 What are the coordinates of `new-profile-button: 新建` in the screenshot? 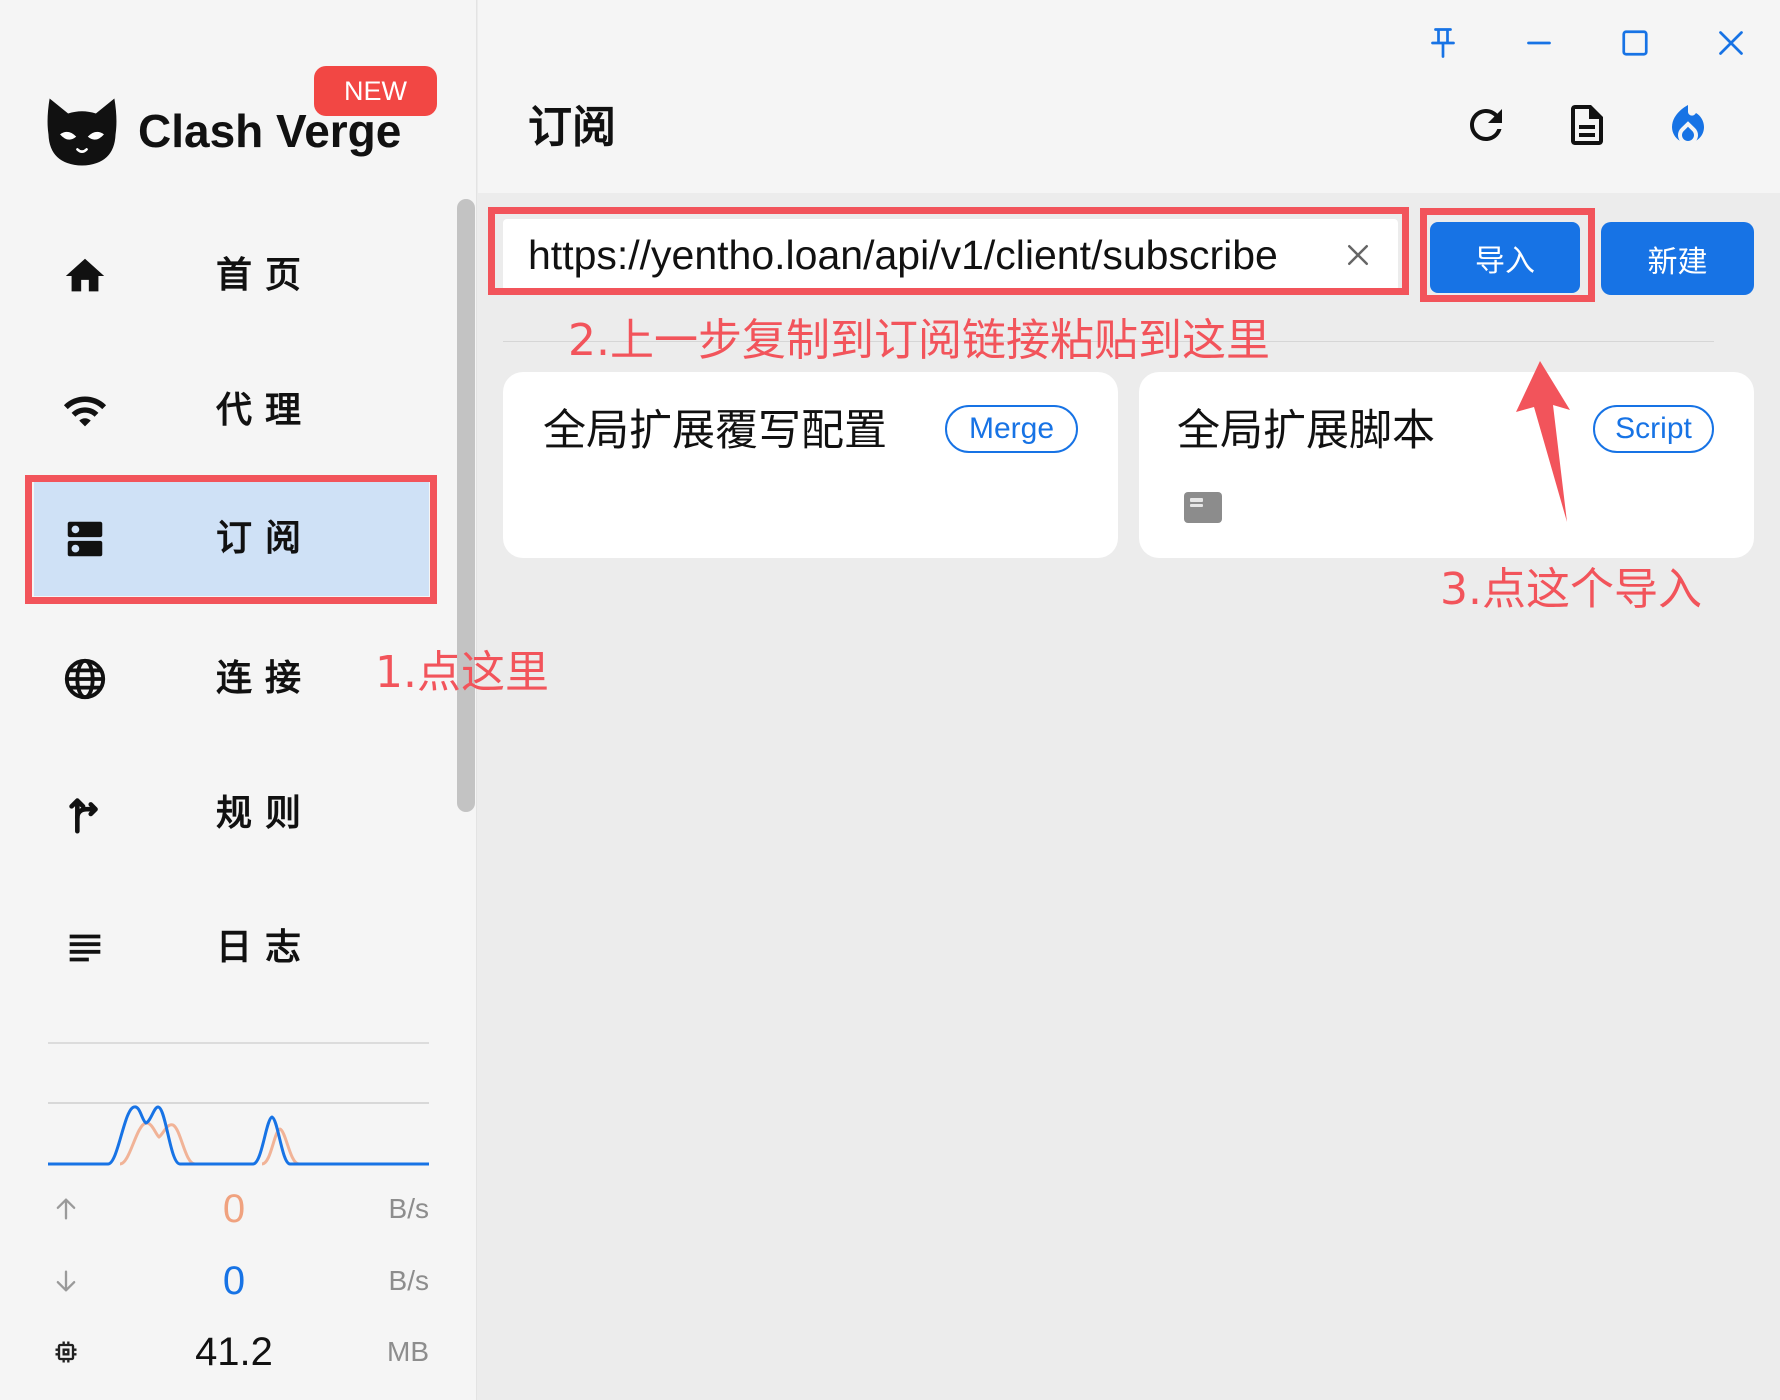 It's located at (1677, 258).